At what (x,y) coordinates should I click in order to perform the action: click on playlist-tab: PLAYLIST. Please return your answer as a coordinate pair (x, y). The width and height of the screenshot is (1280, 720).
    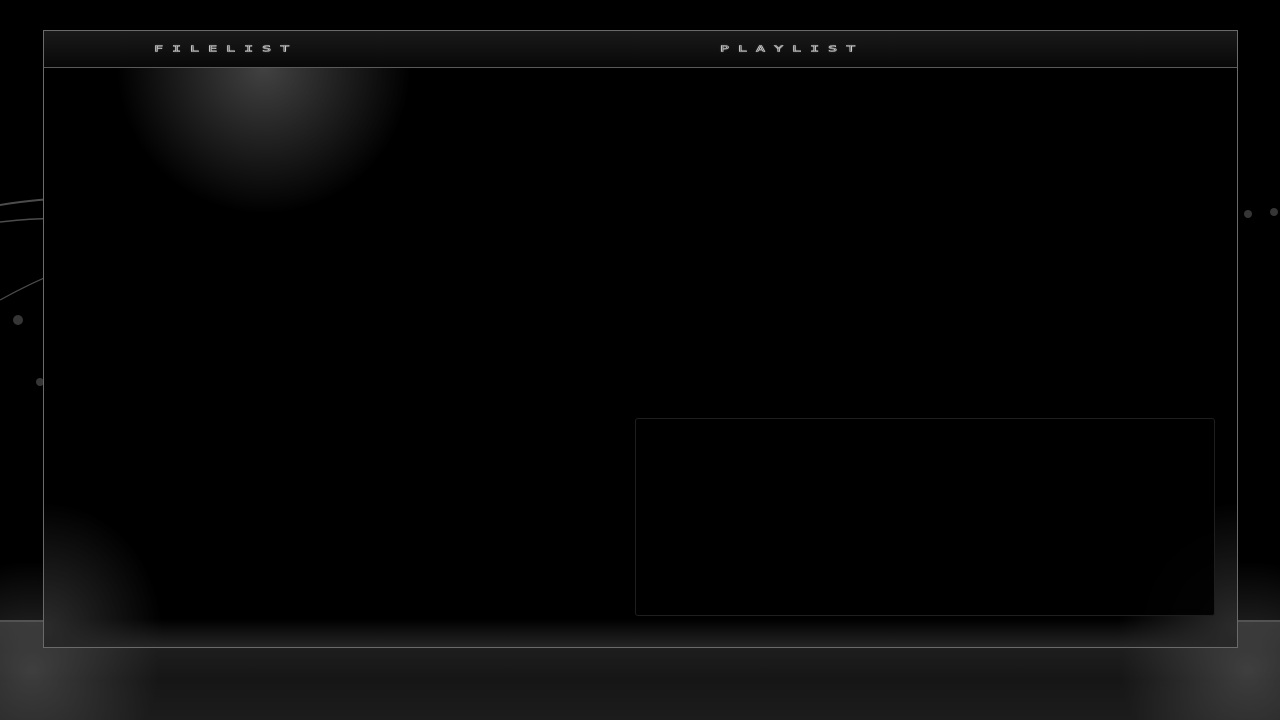
    Looking at the image, I should click on (900, 49).